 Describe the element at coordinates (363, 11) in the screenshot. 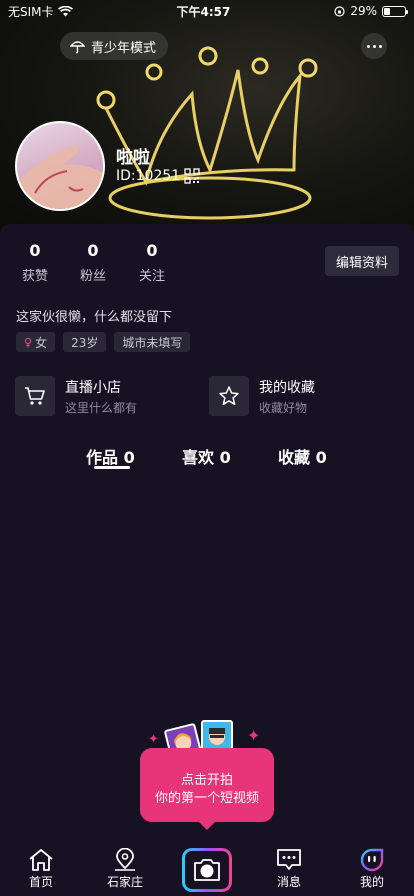

I see `battery-percent: 29%` at that location.